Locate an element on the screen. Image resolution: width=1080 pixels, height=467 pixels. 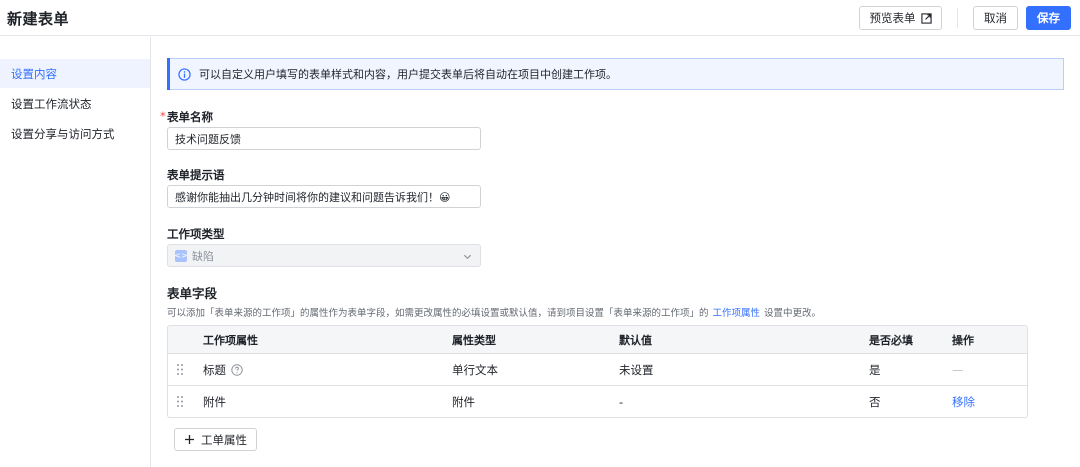
row-default: 未设置 is located at coordinates (636, 369).